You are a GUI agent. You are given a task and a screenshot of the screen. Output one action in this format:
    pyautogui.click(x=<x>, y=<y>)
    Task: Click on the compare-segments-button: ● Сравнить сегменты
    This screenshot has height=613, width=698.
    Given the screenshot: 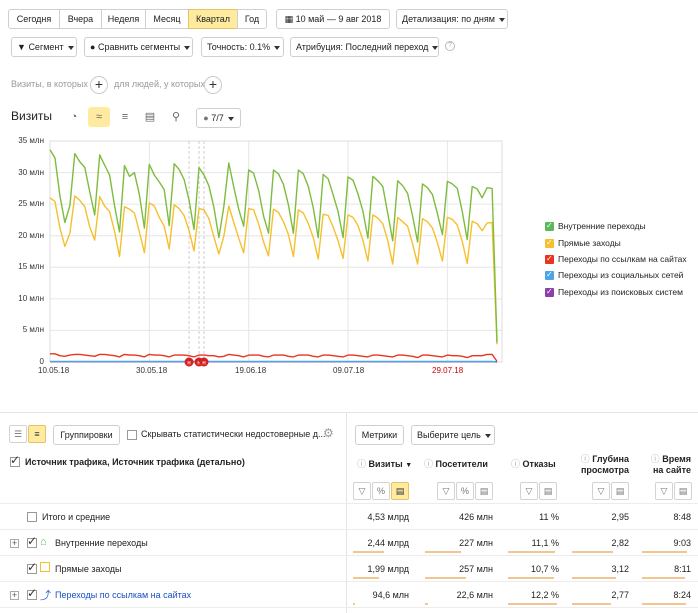 What is the action you would take?
    pyautogui.click(x=138, y=47)
    